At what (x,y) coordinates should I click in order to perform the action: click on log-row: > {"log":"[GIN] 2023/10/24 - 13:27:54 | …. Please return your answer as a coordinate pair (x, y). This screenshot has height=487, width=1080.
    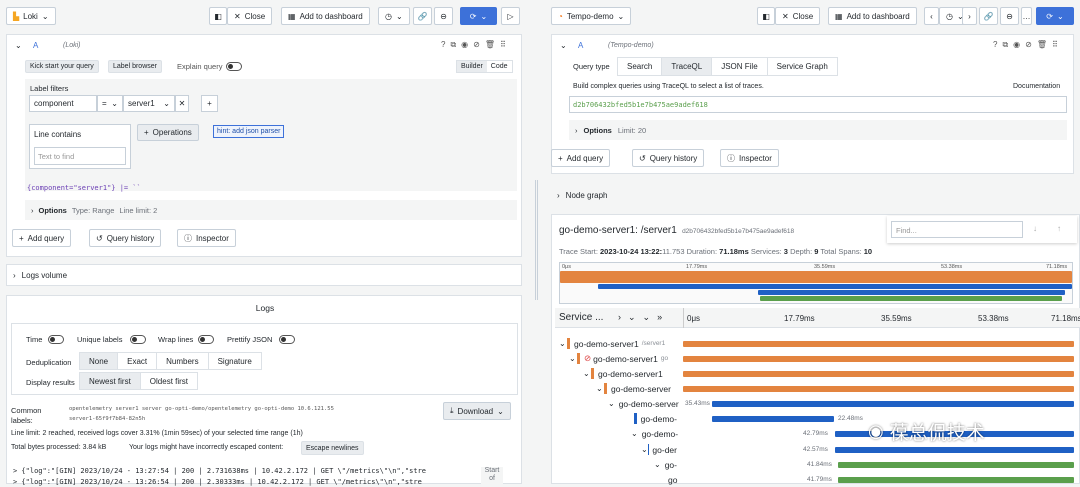
    Looking at the image, I should click on (245, 471).